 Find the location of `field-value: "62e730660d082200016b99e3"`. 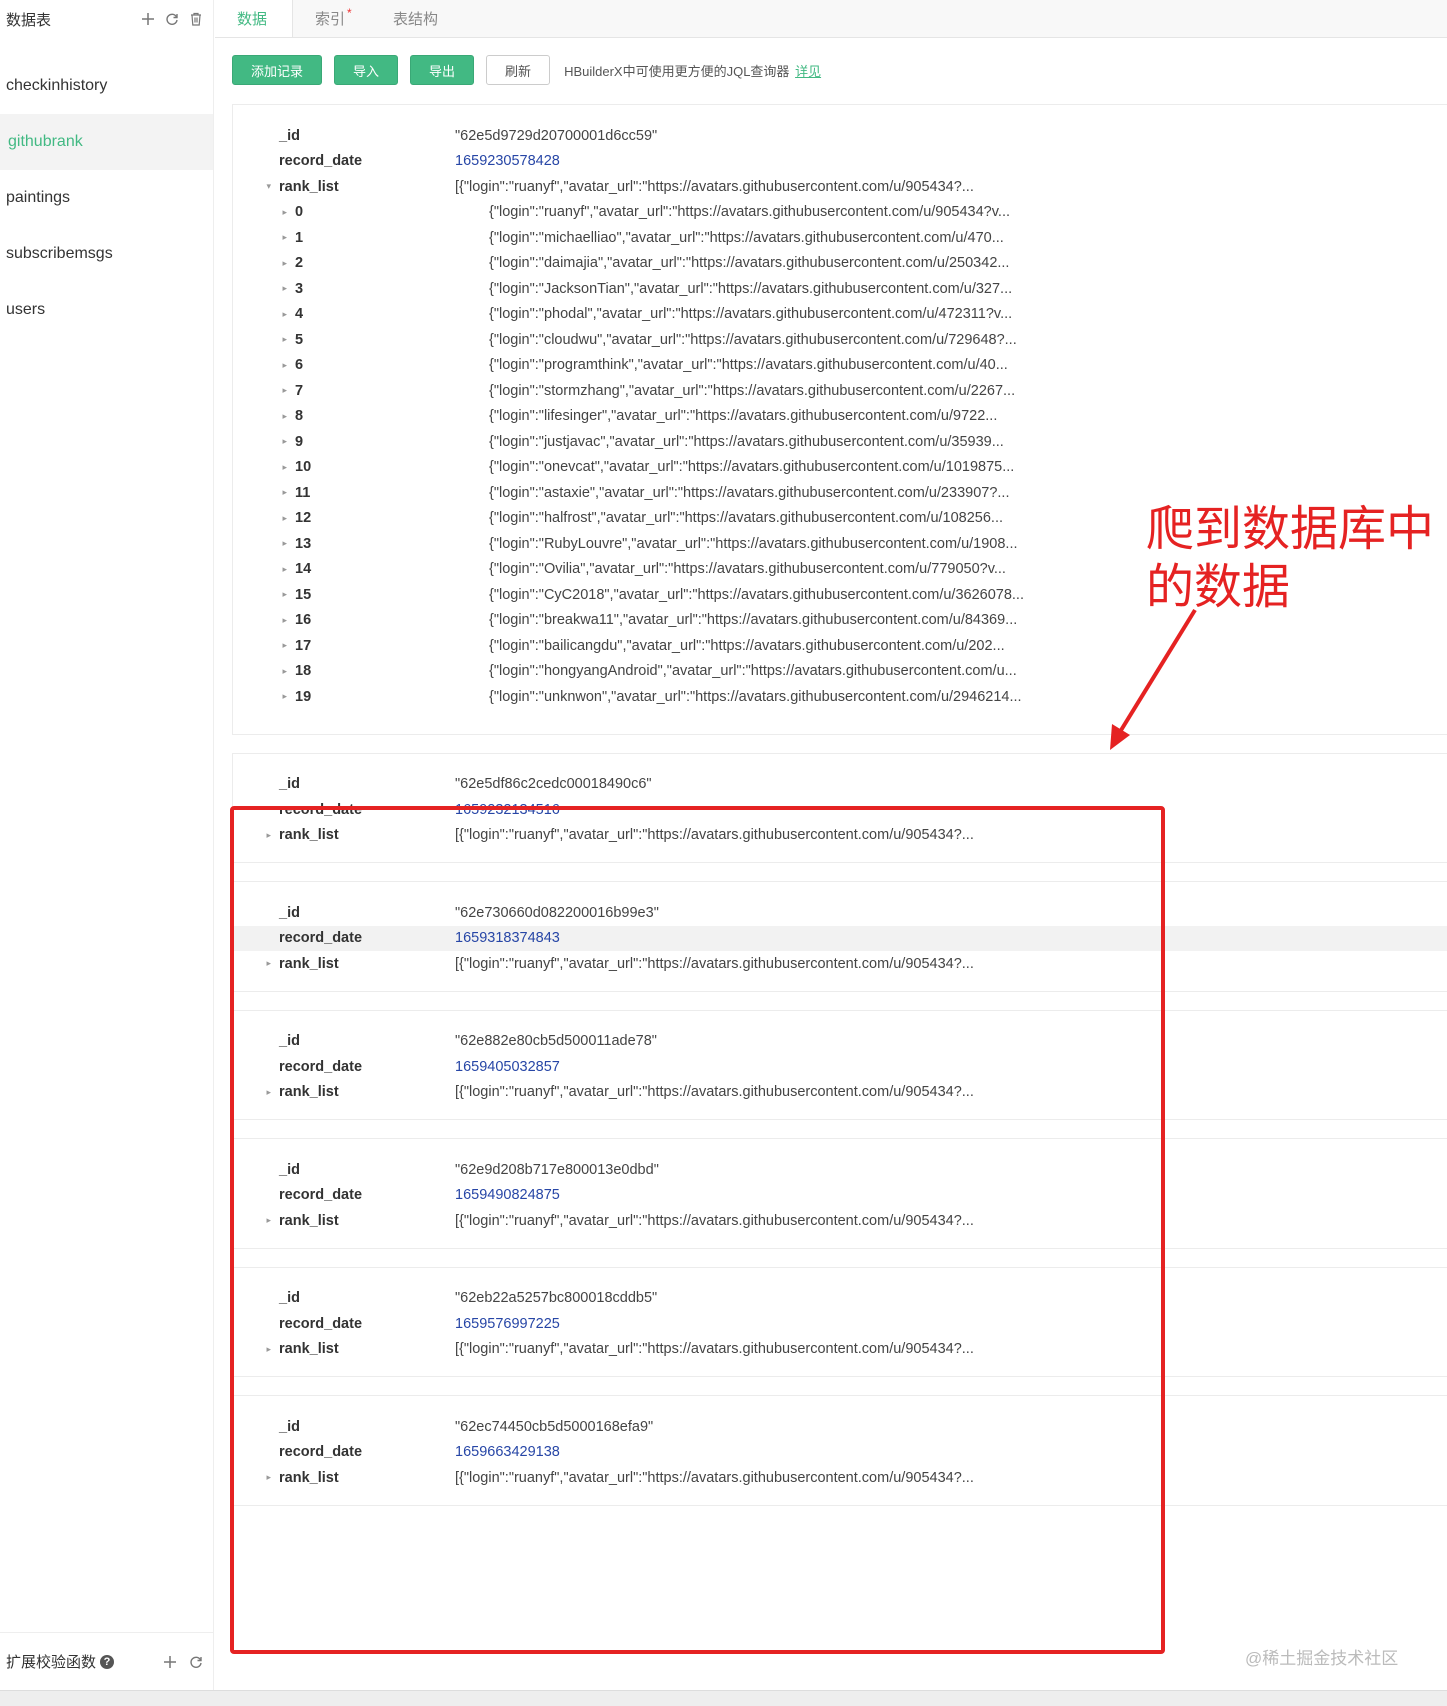

field-value: "62e730660d082200016b99e3" is located at coordinates (557, 913).